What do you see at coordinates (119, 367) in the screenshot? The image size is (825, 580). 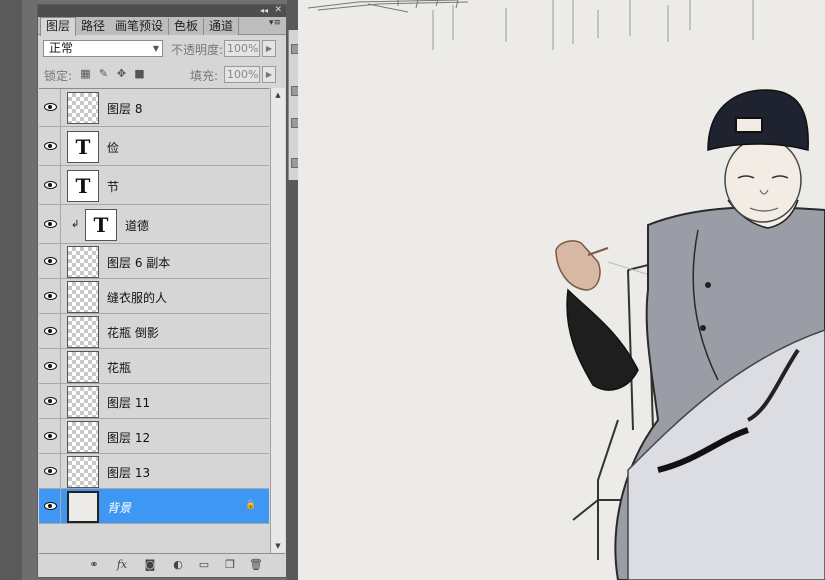 I see `layer-name: 花瓶` at bounding box center [119, 367].